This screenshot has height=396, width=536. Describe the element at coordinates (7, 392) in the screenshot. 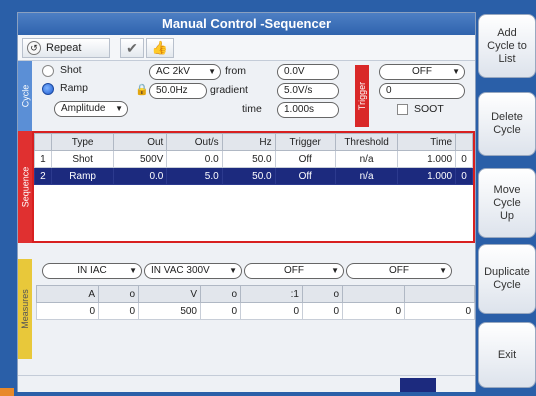

I see `corner-accent` at that location.